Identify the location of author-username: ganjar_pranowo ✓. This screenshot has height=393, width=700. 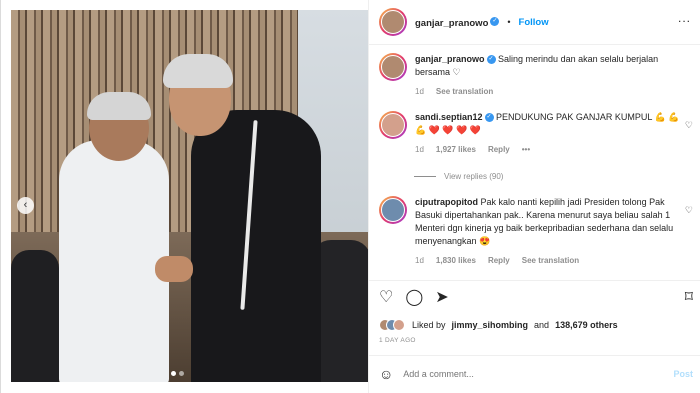
(457, 22).